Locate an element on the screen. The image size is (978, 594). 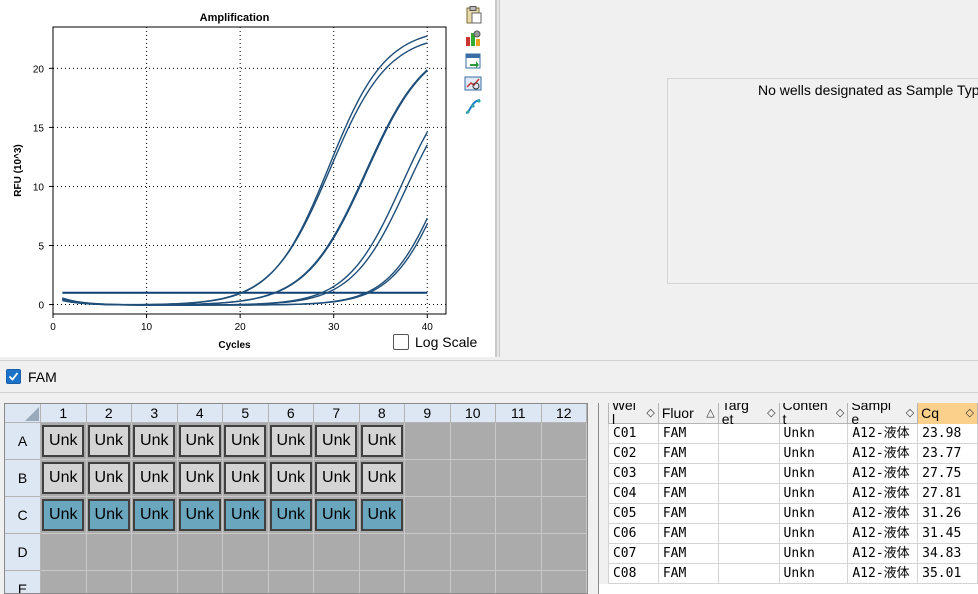
table-row: C03 FAM Unkn A12-液体 27.75 is located at coordinates (788, 474).